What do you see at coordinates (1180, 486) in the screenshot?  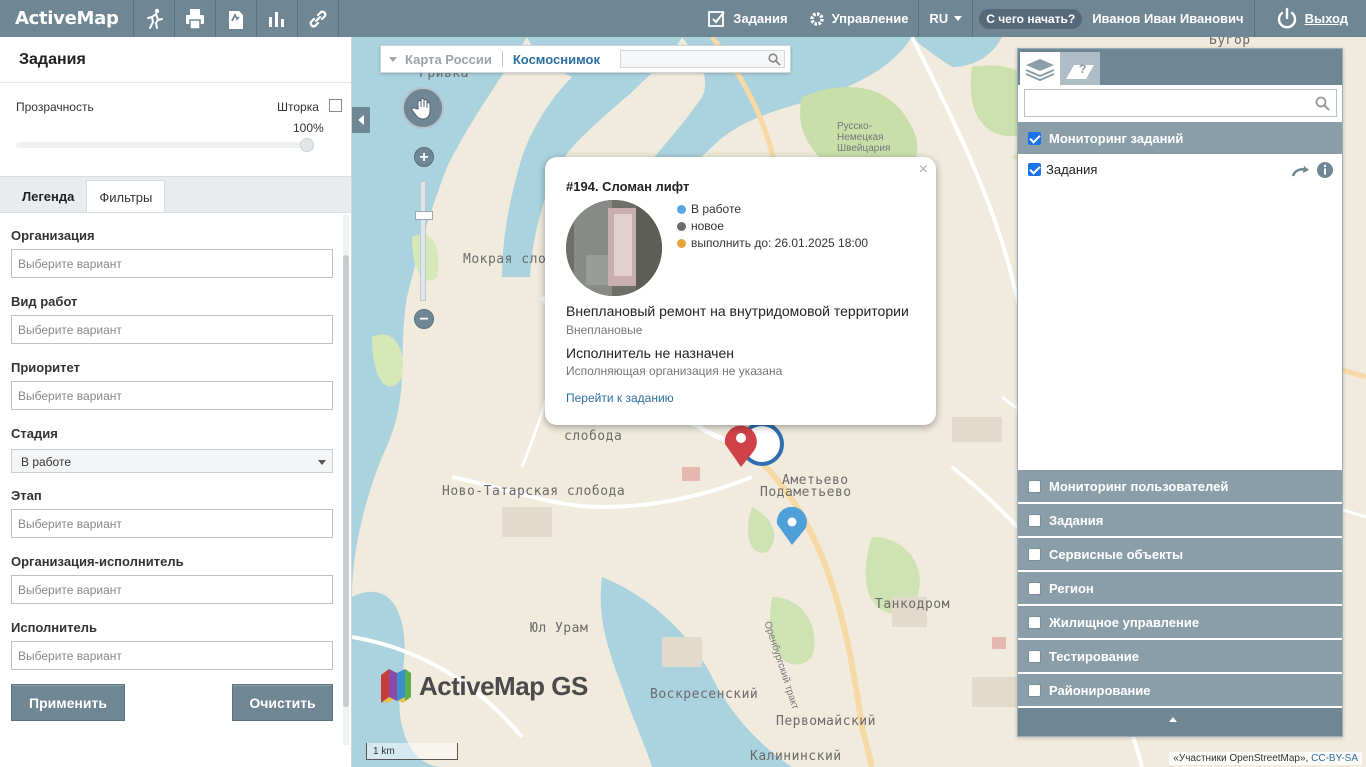 I see `layer-group-user-monitoring: Мониторинг пользователей` at bounding box center [1180, 486].